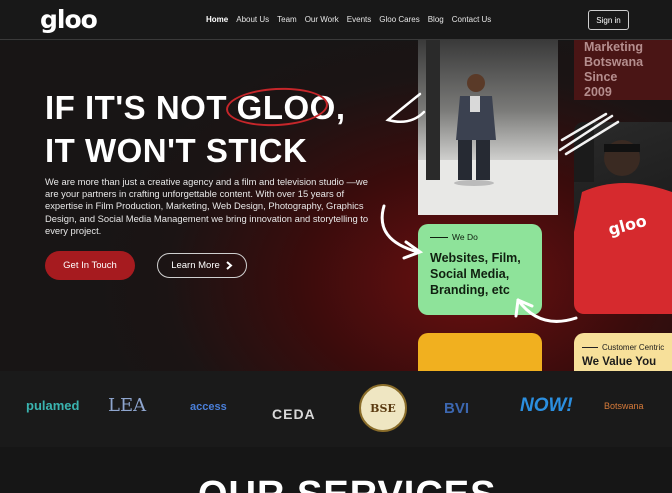 Image resolution: width=672 pixels, height=493 pixels. Describe the element at coordinates (322, 19) in the screenshot. I see `nav-link-our-work: Our Work` at that location.